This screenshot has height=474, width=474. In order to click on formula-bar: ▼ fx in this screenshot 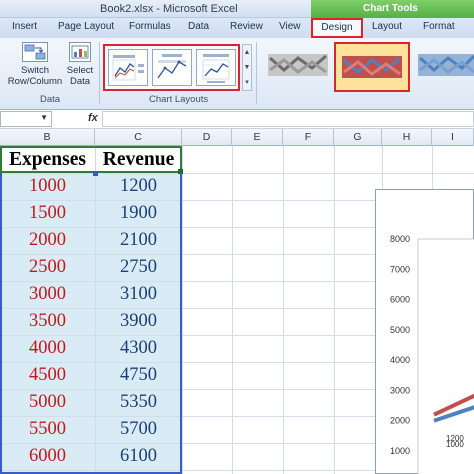, I will do `click(237, 119)`.